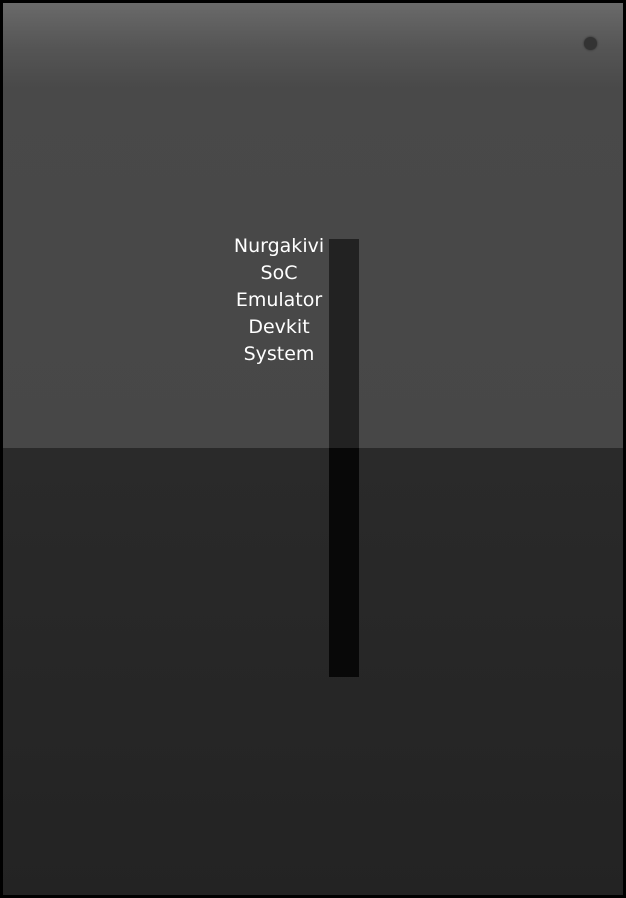 The height and width of the screenshot is (898, 626). Describe the element at coordinates (344, 562) in the screenshot. I see `vertical-post-lower` at that location.